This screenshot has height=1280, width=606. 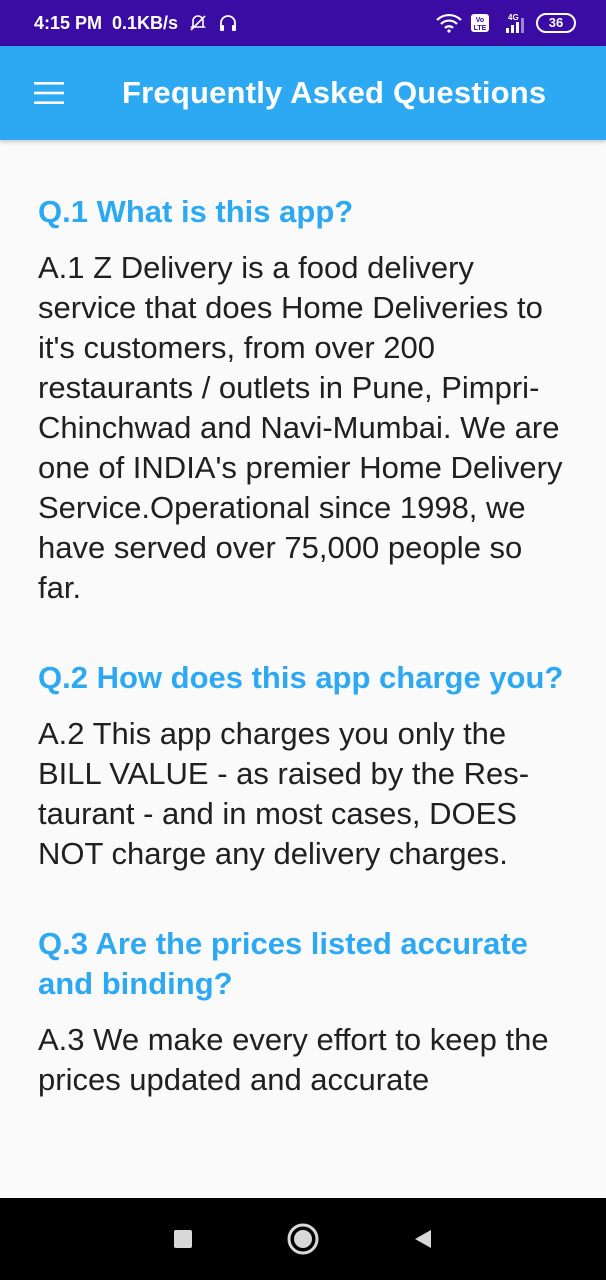 I want to click on faq-question: Q.2 How does this app charge you?, so click(x=301, y=677).